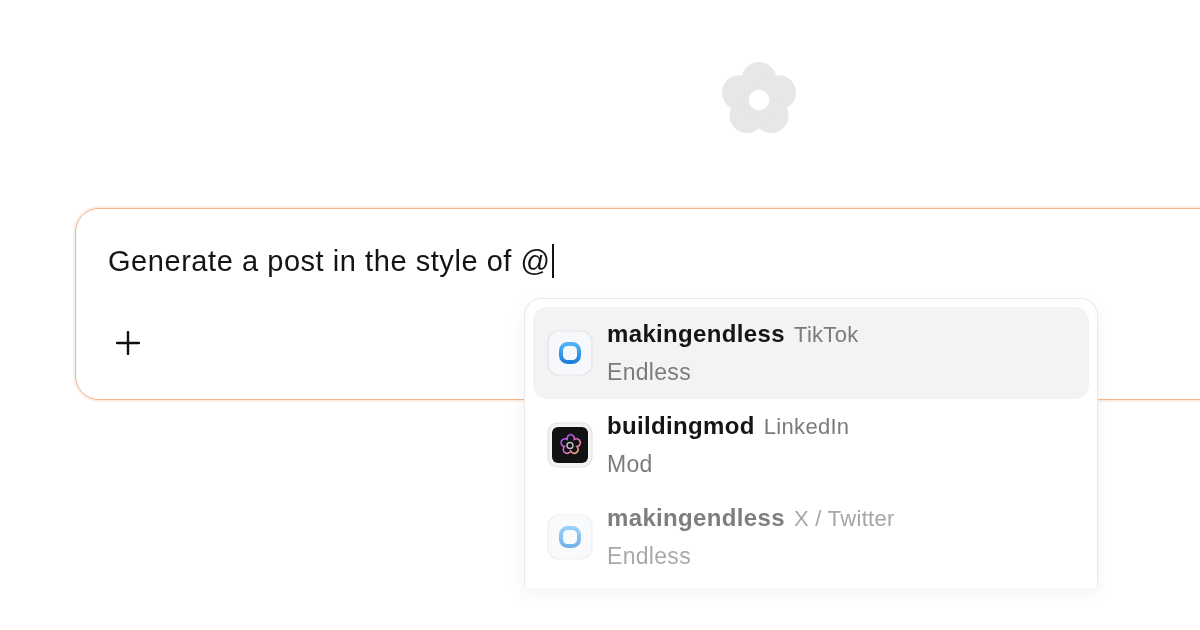  I want to click on prompt-input: Generate a post in the style of @, so click(331, 261).